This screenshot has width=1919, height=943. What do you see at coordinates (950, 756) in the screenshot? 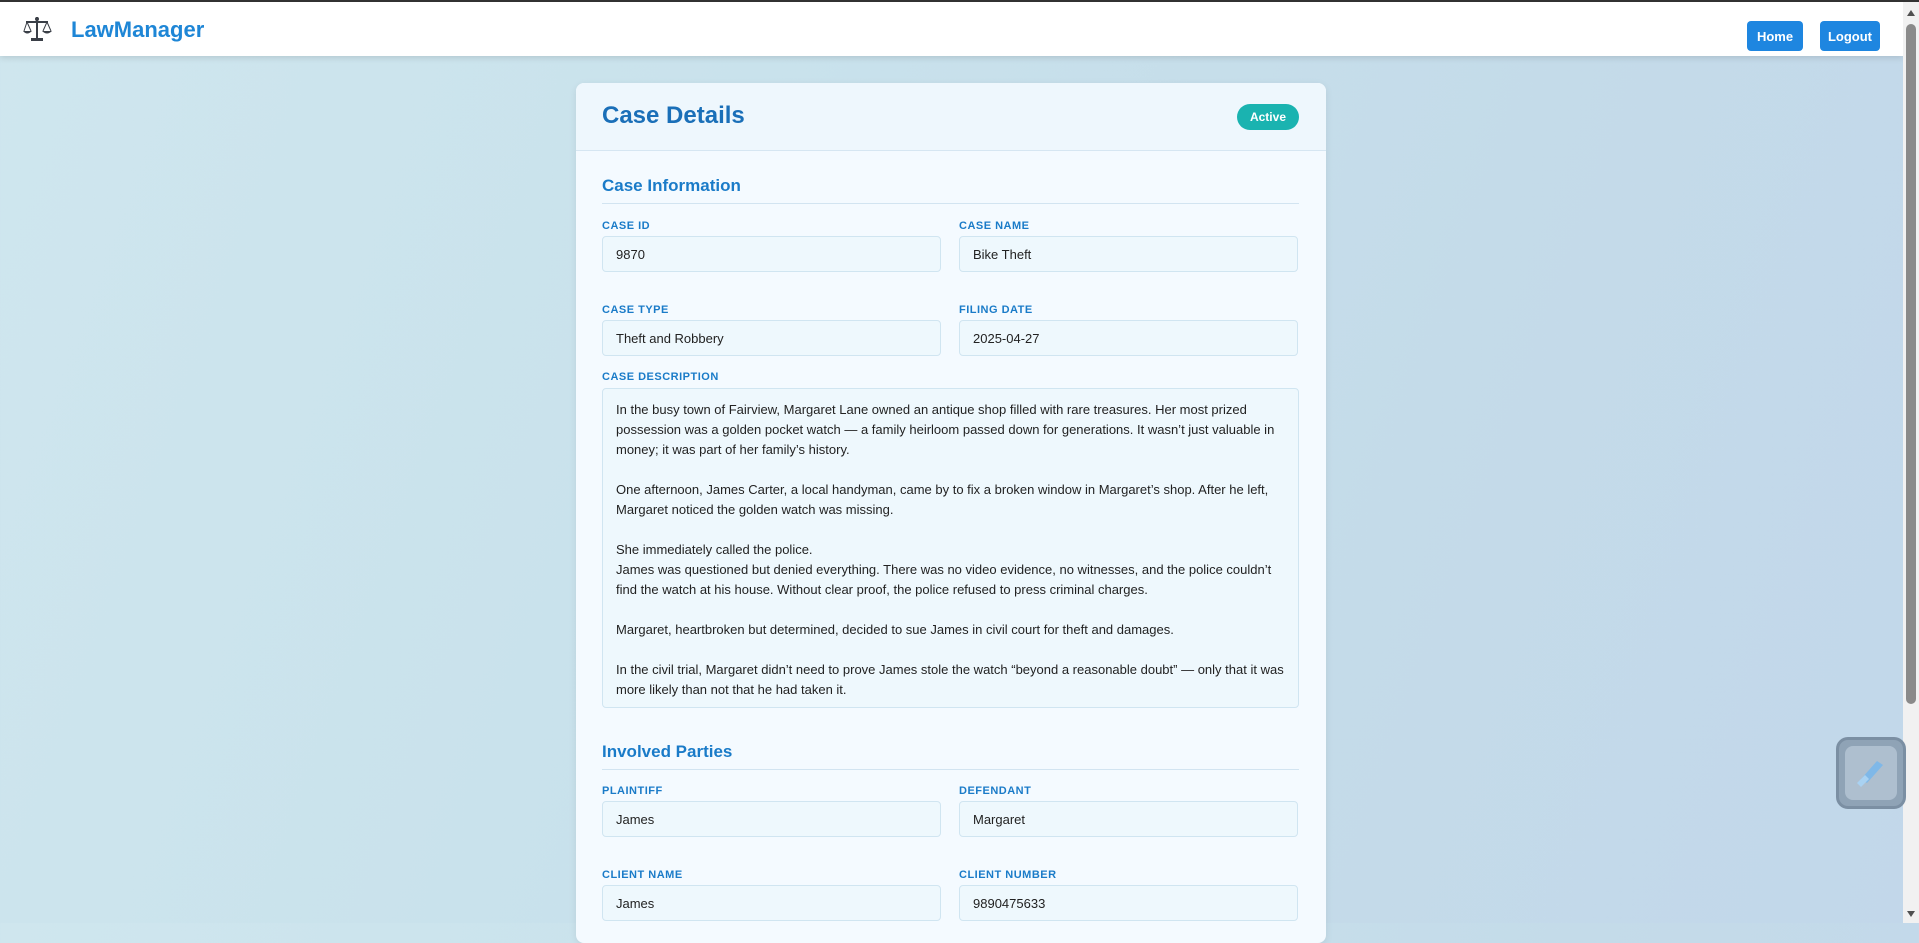
I see `involved-parties-heading: Involved Parties` at bounding box center [950, 756].